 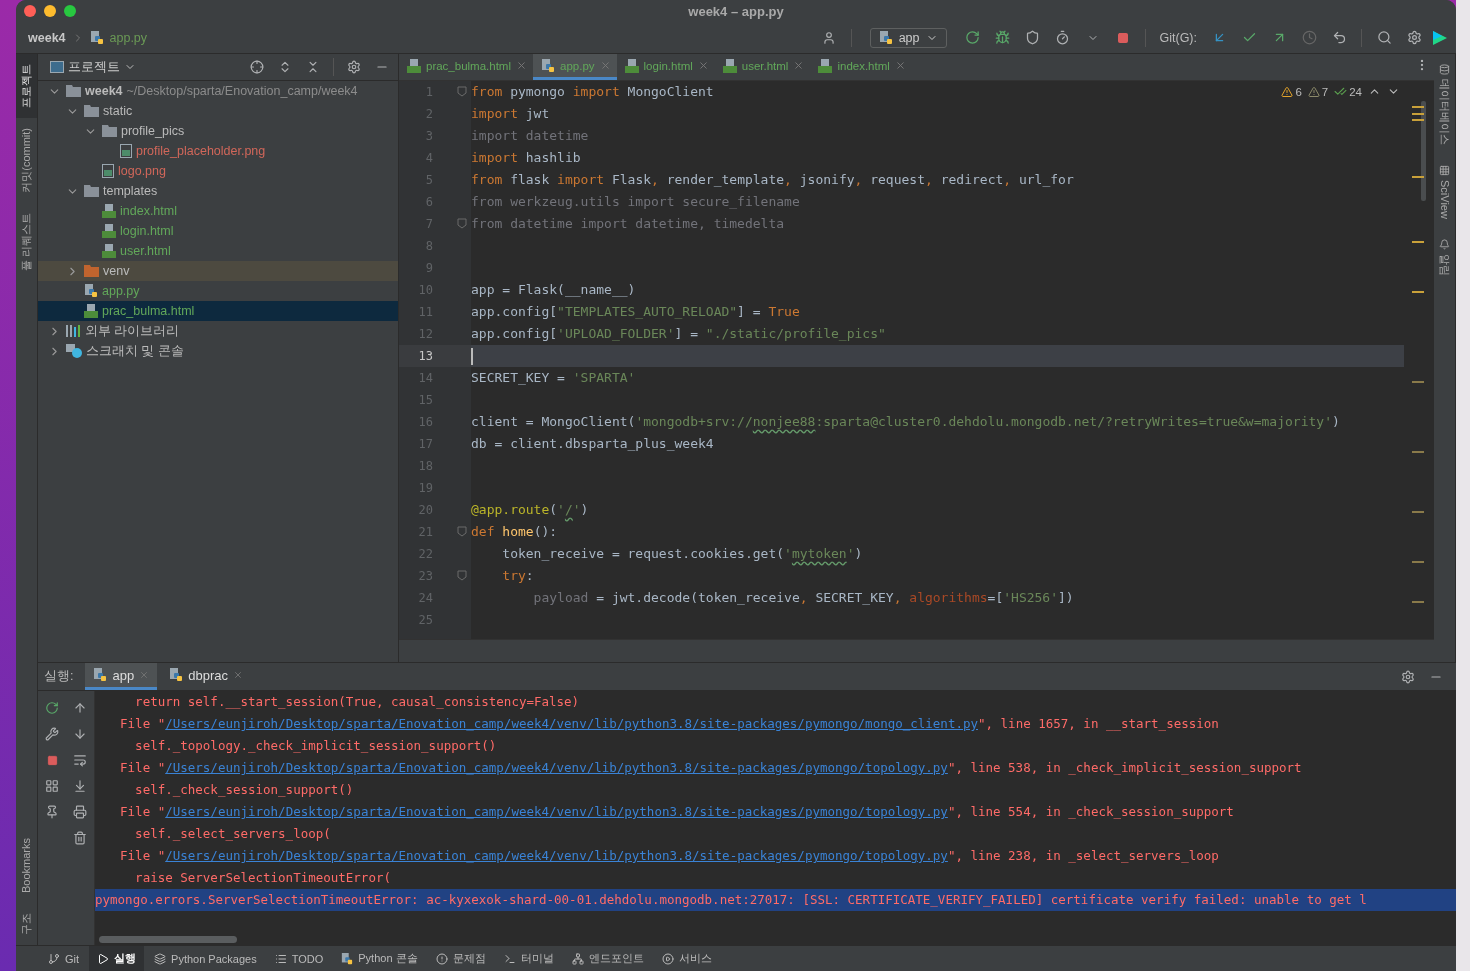 What do you see at coordinates (460, 958) in the screenshot?
I see `tool-window-button: 문제점` at bounding box center [460, 958].